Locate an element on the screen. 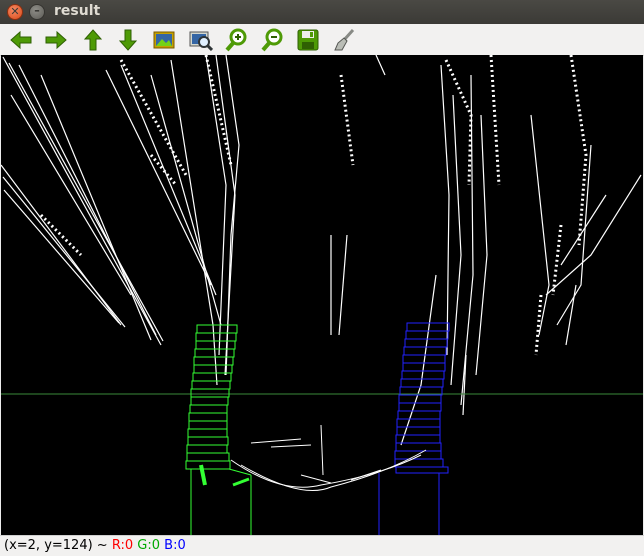 Image resolution: width=644 pixels, height=556 pixels. zoom-fit-button is located at coordinates (164, 40).